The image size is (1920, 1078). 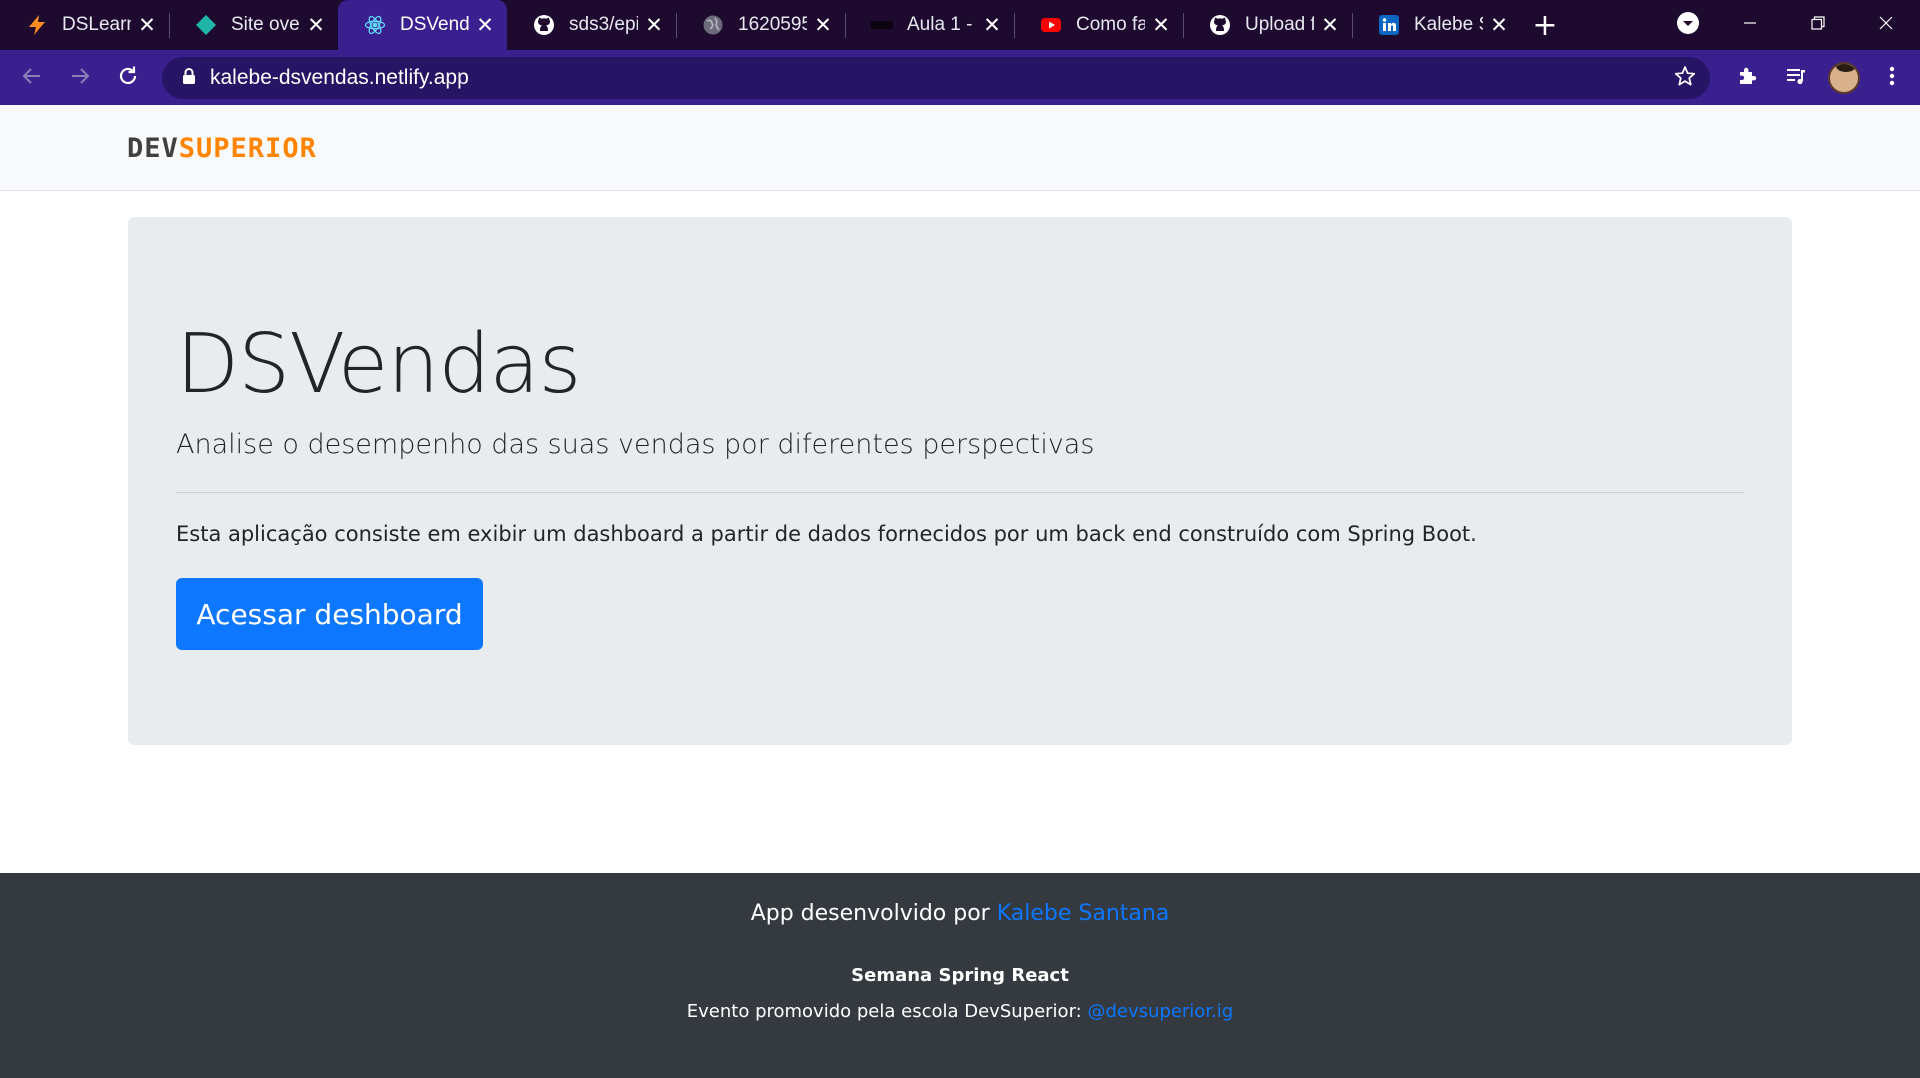 I want to click on forward-button, so click(x=80, y=78).